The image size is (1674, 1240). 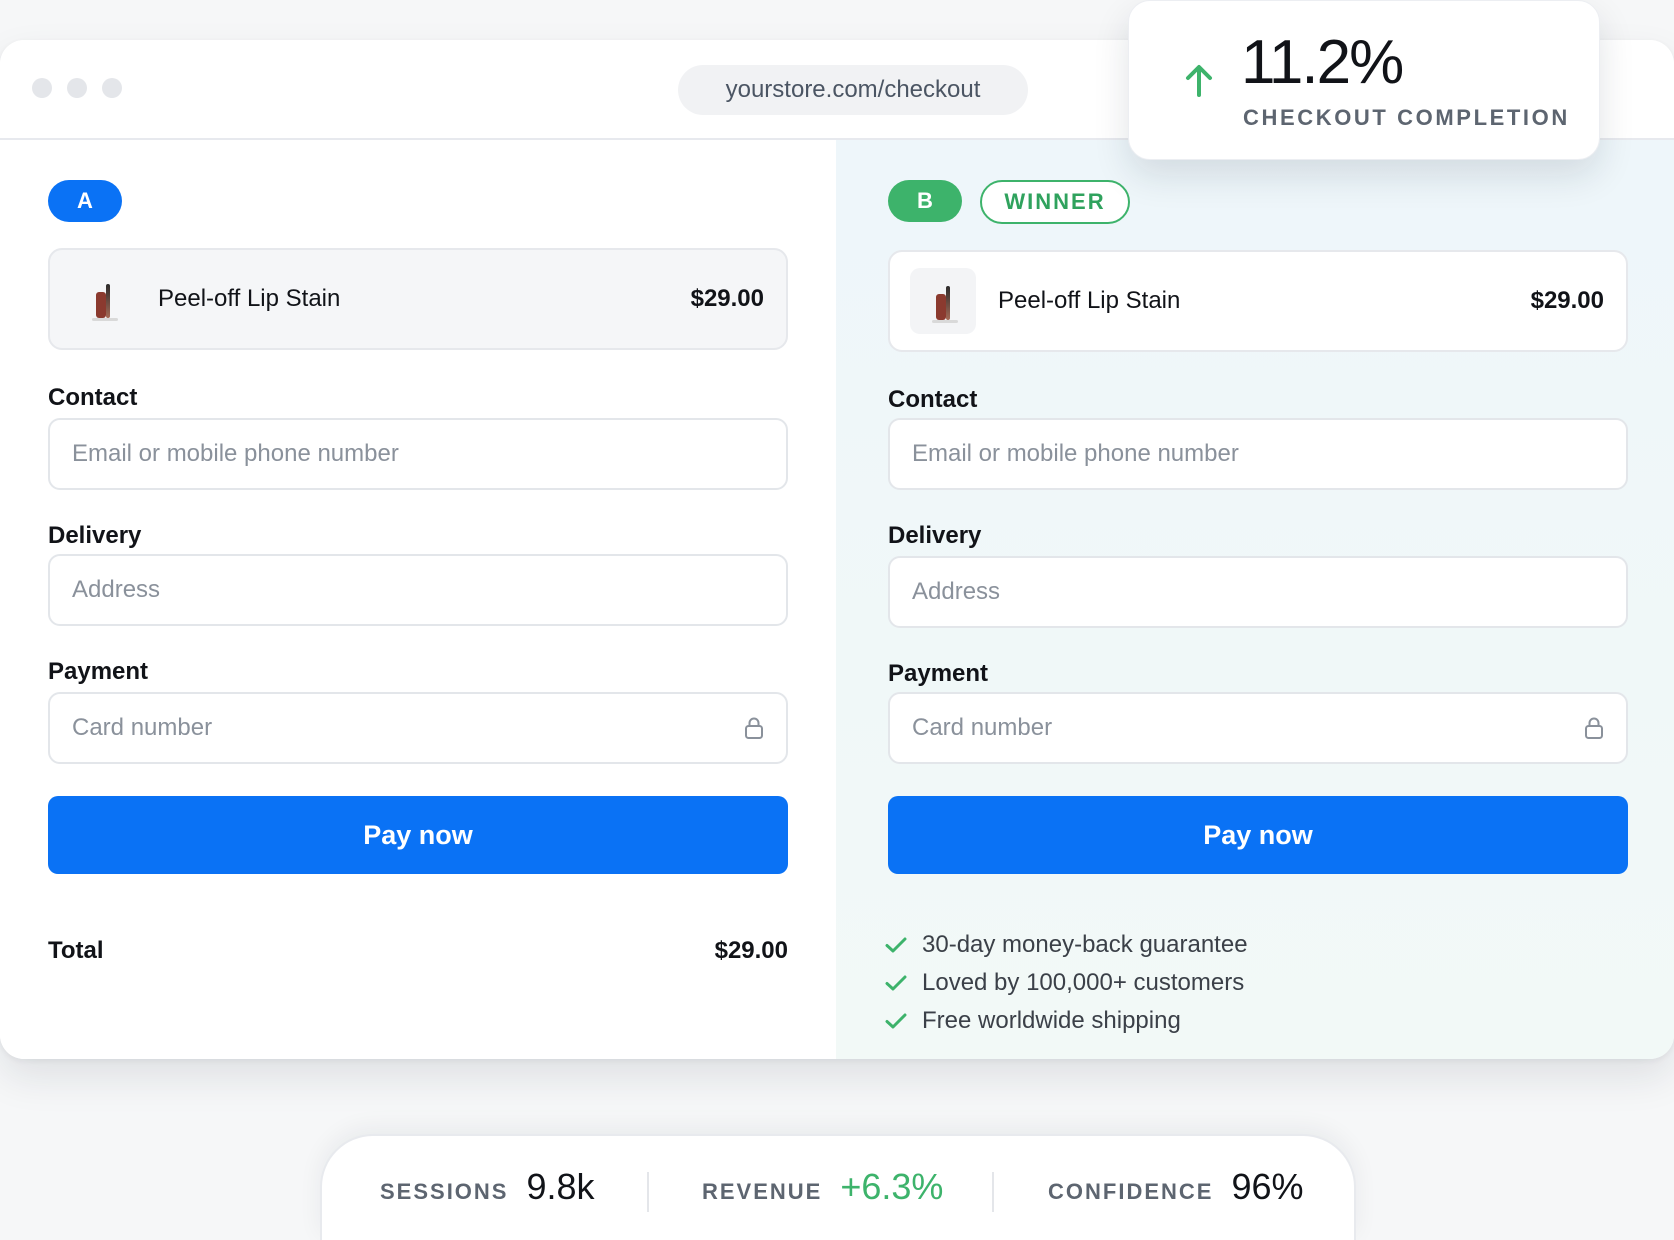 I want to click on confidence-value: 96%, so click(x=1267, y=1186).